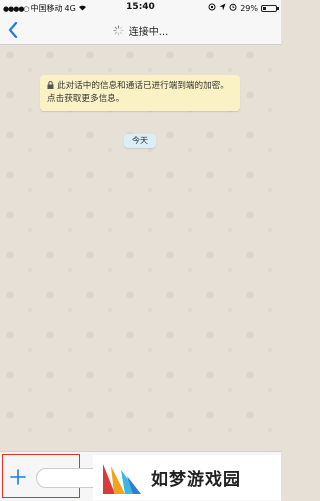 The width and height of the screenshot is (320, 501). I want to click on alarm-icon, so click(233, 8).